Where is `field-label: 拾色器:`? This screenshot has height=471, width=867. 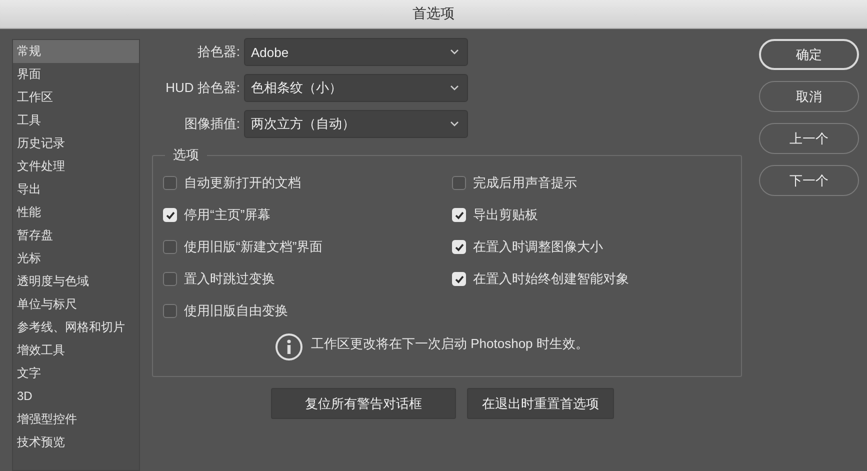 field-label: 拾色器: is located at coordinates (218, 52).